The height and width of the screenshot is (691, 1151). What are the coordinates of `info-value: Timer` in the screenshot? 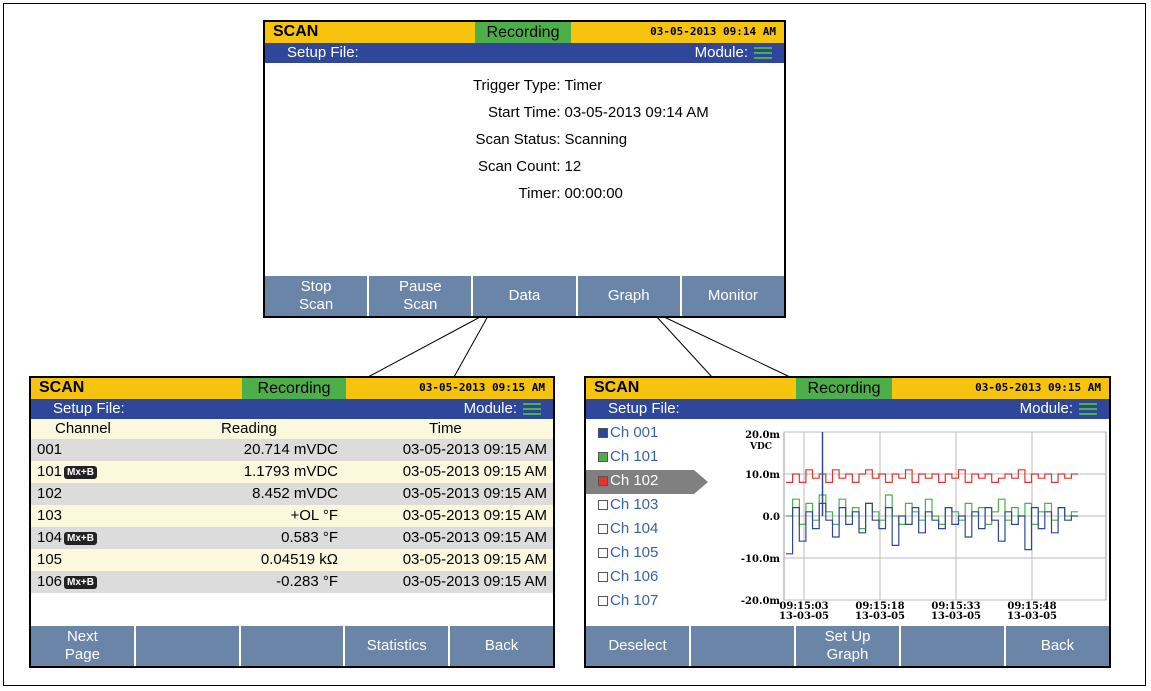 It's located at (583, 85).